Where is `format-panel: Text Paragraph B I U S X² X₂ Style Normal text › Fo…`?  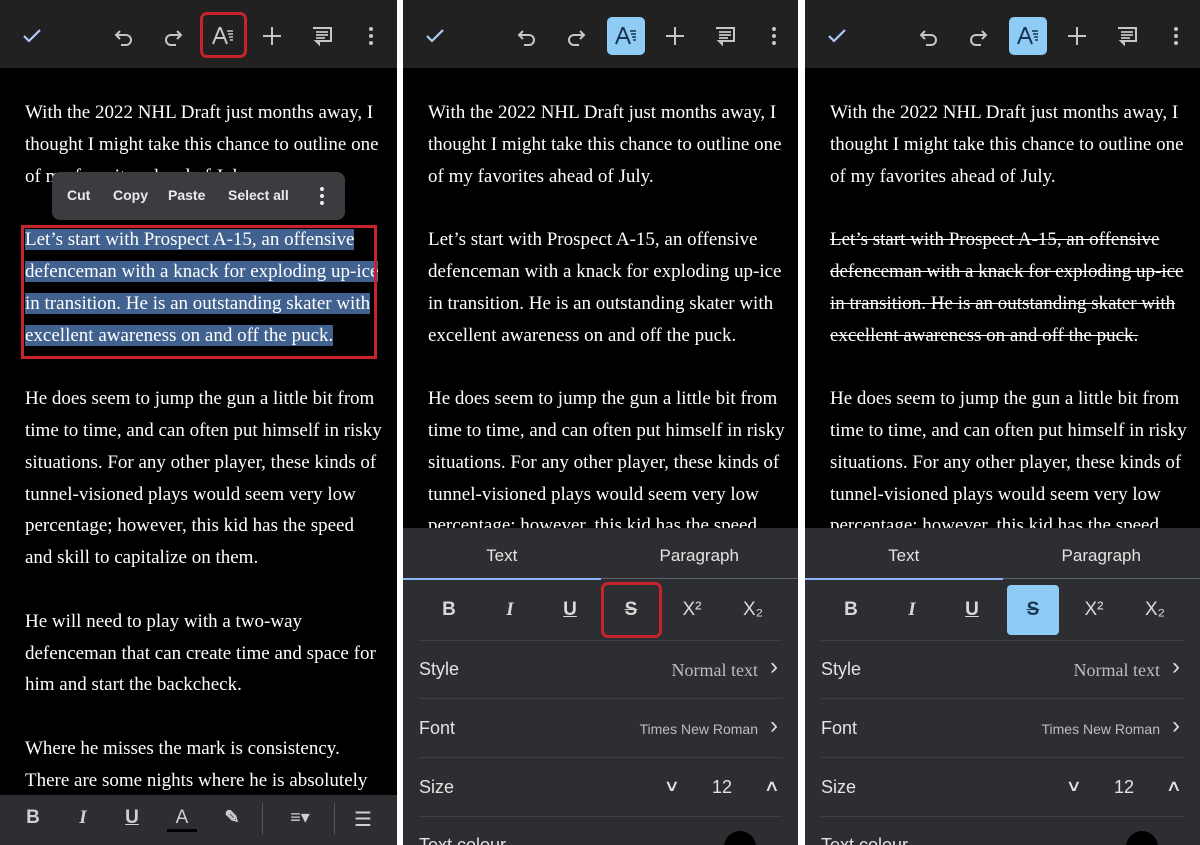
format-panel: Text Paragraph B I U S X² X₂ Style Normal text › Fo… is located at coordinates (1002, 686).